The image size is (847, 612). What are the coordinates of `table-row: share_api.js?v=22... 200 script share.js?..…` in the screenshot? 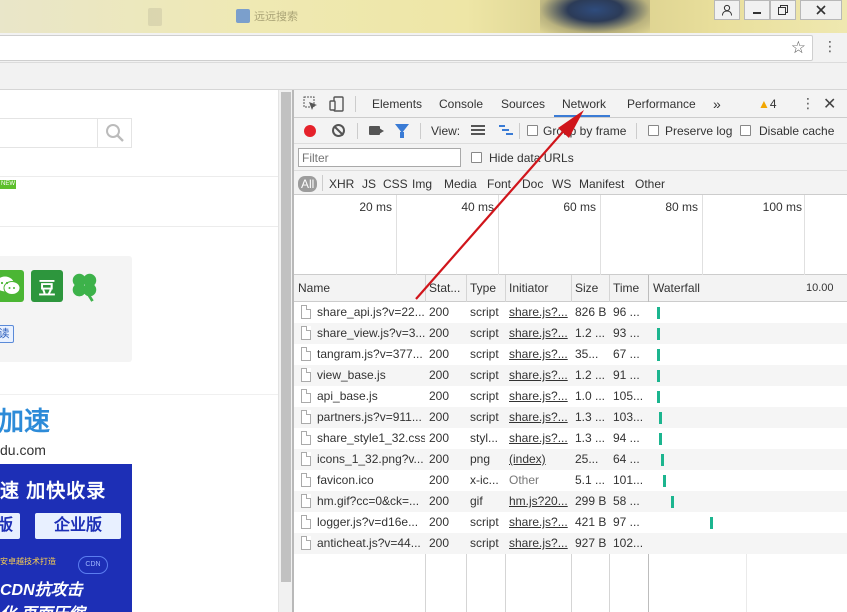 It's located at (570, 312).